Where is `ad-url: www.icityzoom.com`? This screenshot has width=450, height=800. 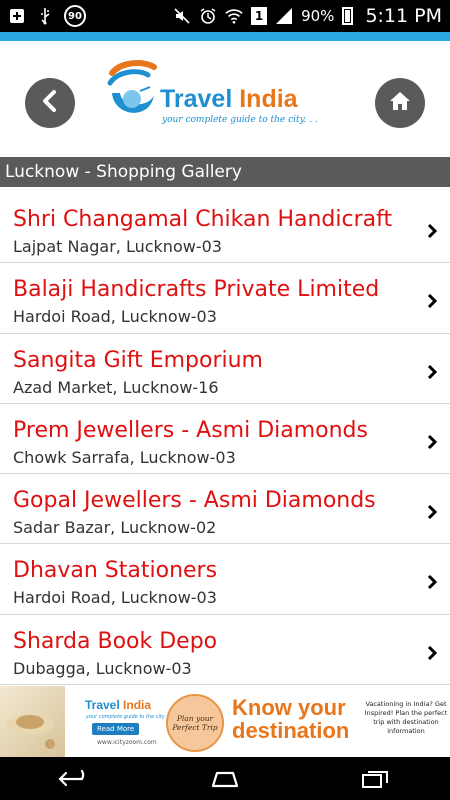
ad-url: www.icityzoom.com is located at coordinates (127, 742).